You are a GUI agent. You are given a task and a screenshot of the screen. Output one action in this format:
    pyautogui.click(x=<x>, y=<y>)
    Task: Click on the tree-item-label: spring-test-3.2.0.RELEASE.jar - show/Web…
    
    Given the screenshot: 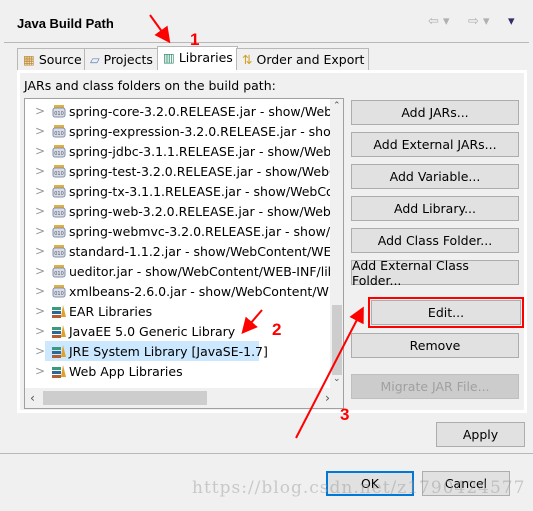 What is the action you would take?
    pyautogui.click(x=206, y=171)
    